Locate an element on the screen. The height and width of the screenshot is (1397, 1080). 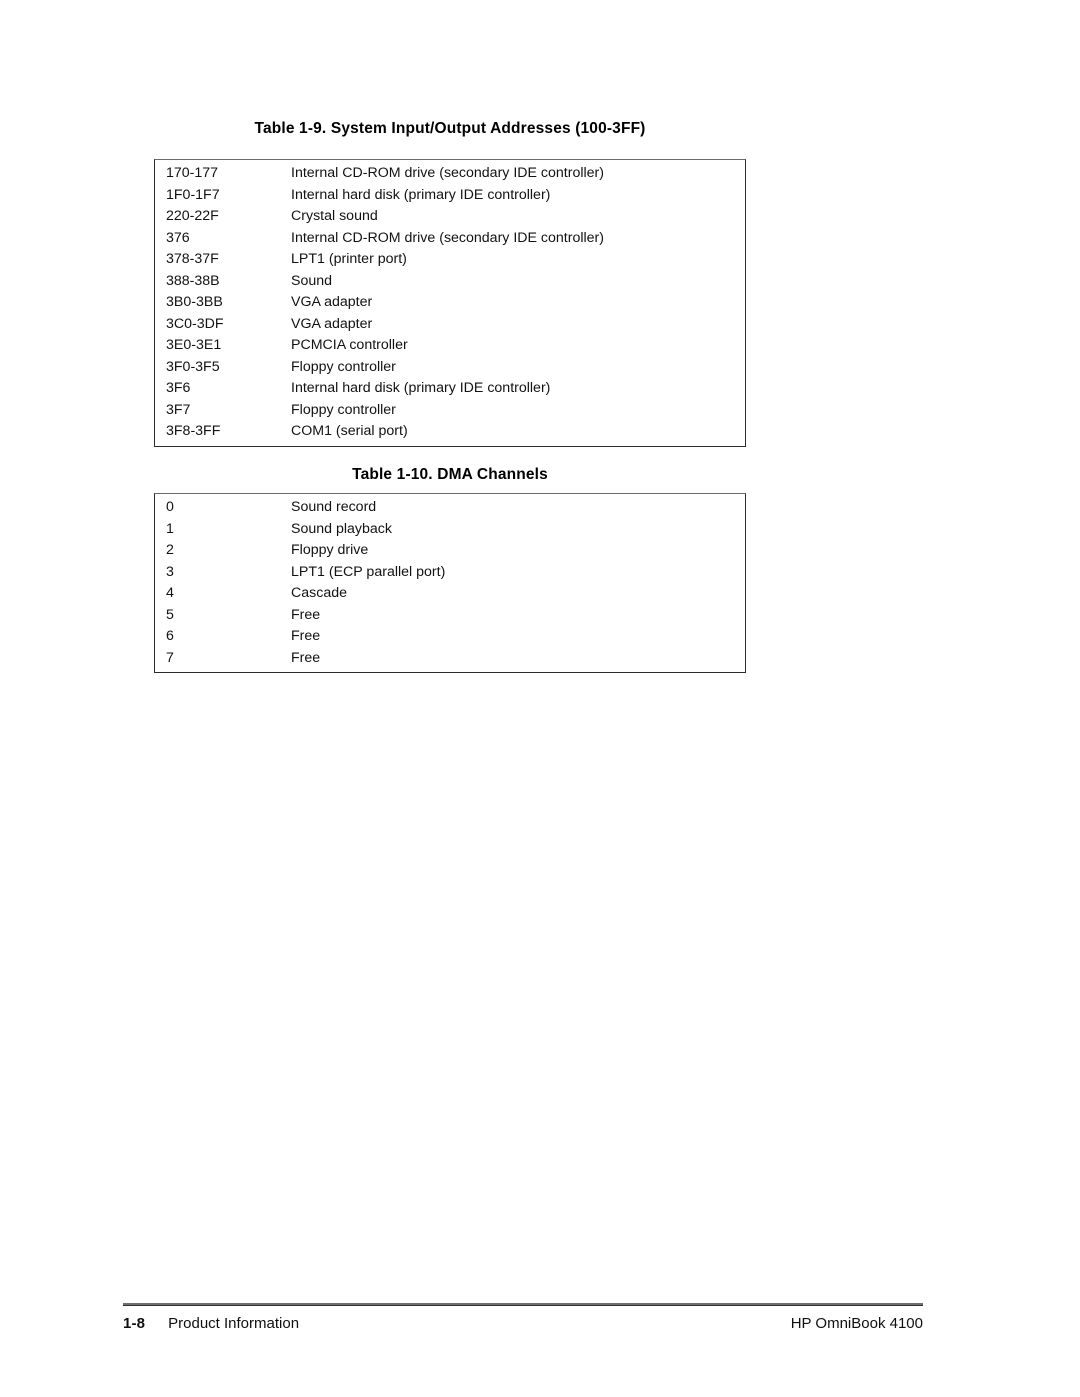
table-row: 388-38B Sound is located at coordinates (450, 282).